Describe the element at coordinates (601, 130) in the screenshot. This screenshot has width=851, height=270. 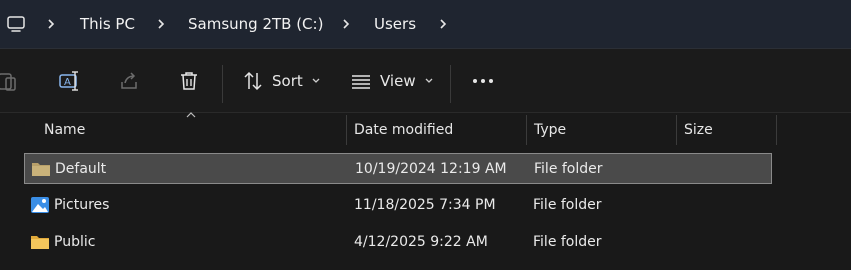
I see `column-header-type: Type` at that location.